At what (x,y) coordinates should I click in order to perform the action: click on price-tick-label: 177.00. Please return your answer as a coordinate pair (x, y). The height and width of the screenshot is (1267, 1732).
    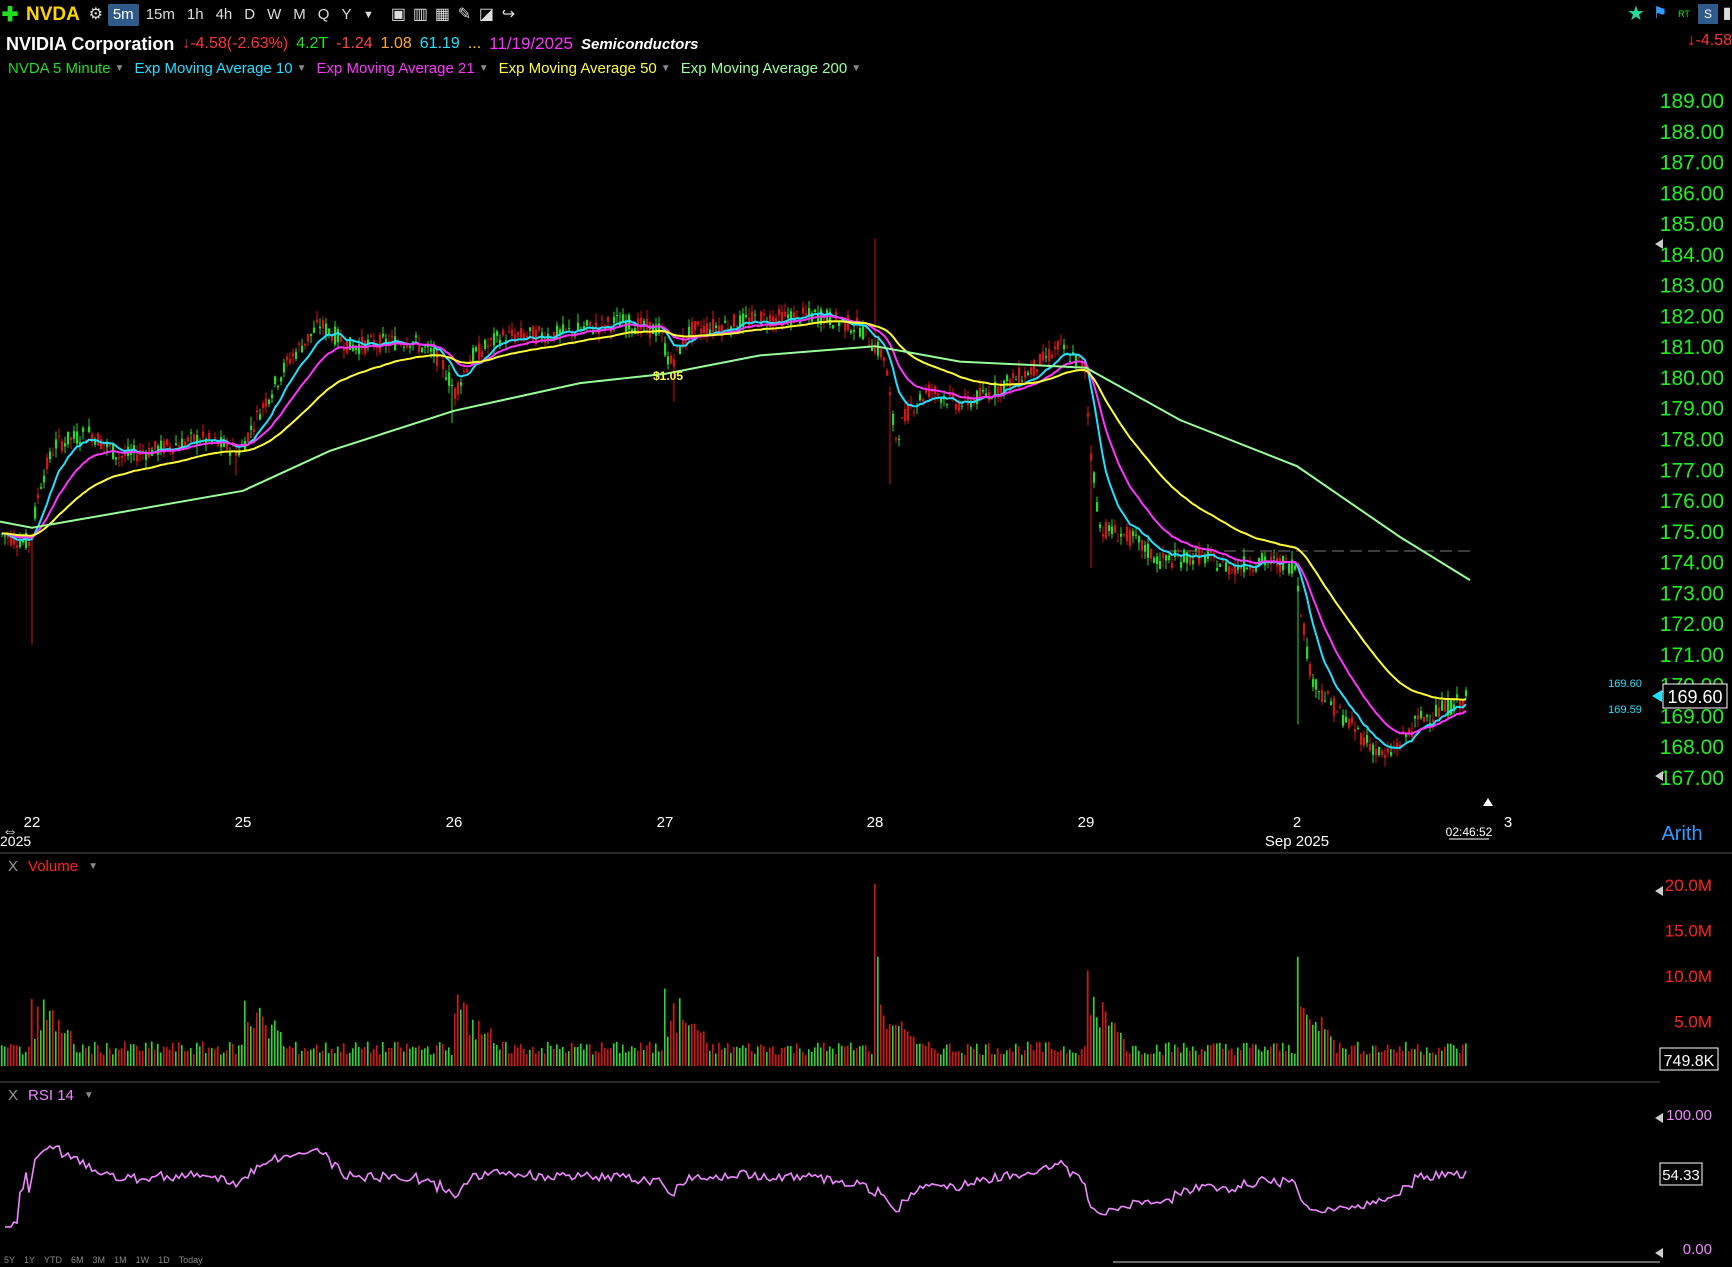
    Looking at the image, I should click on (1692, 470).